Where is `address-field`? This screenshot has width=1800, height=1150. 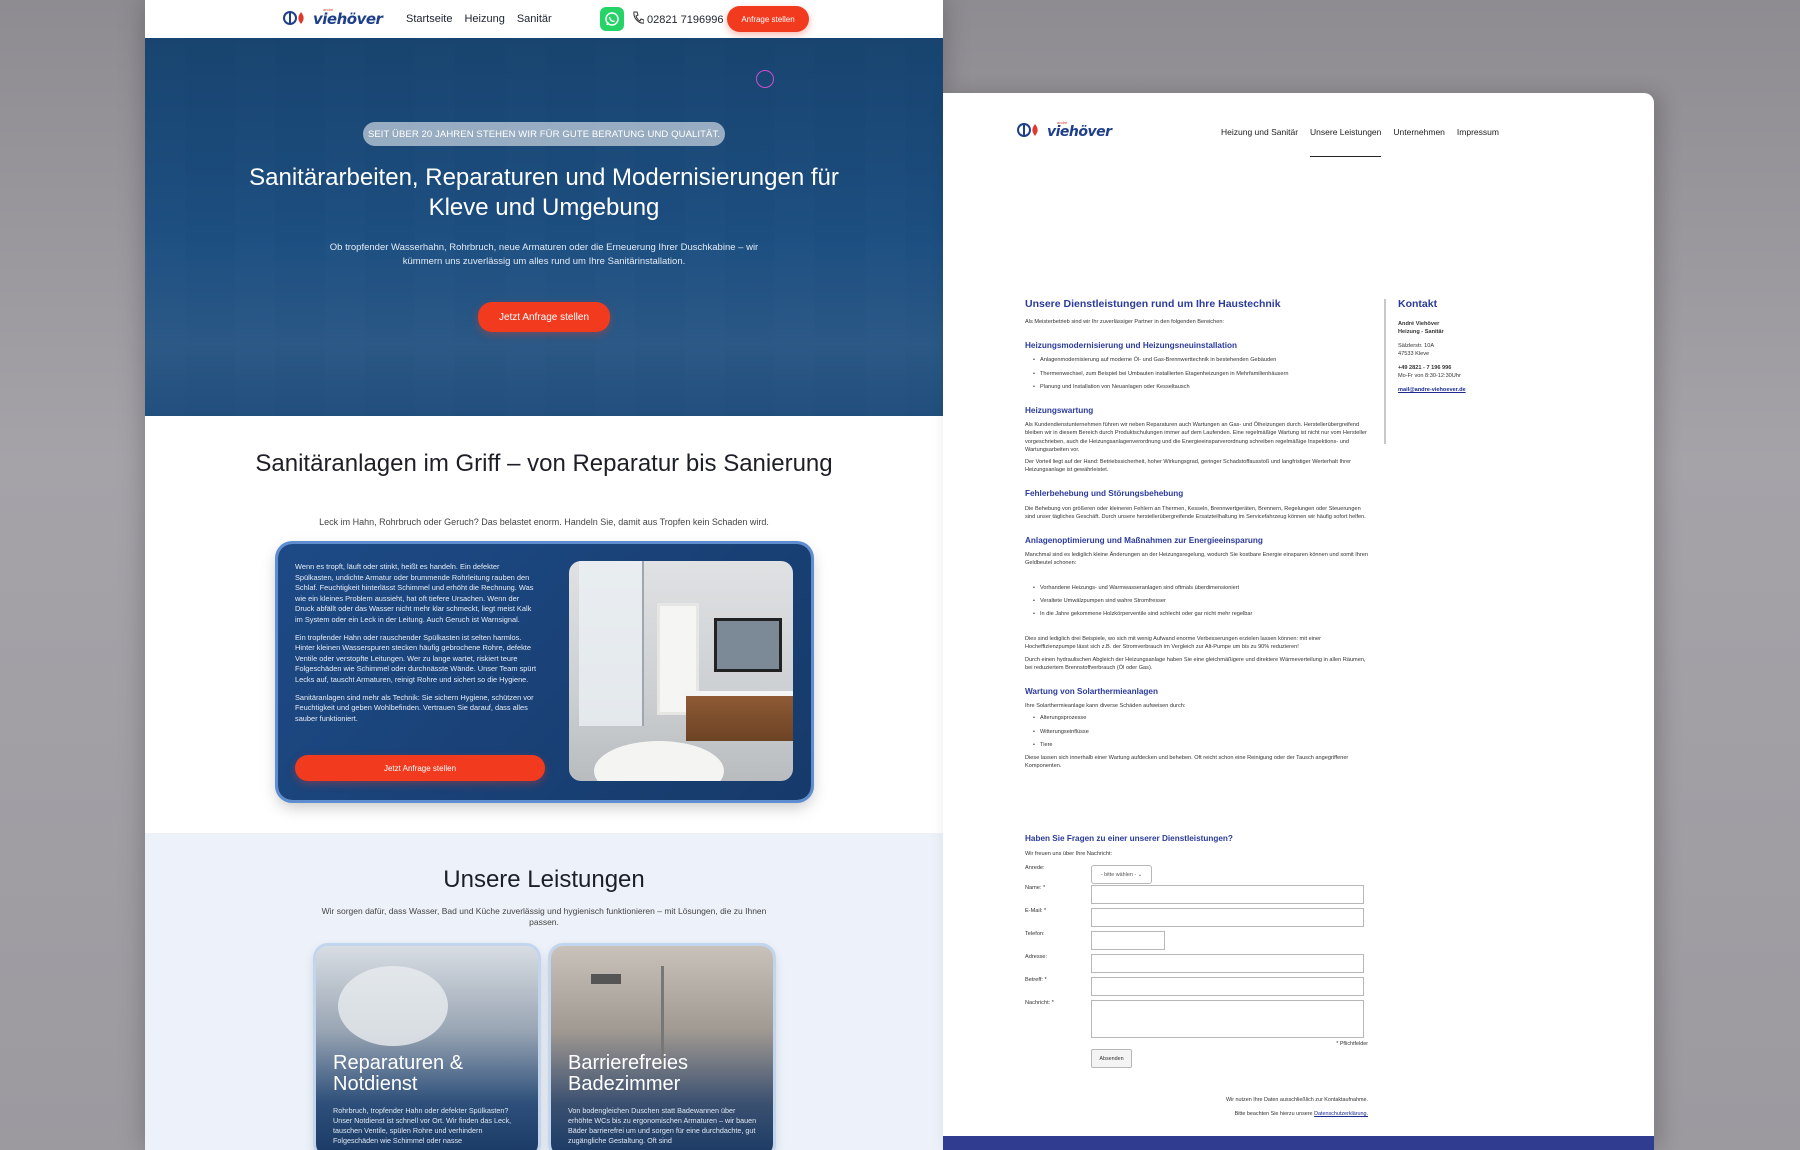
address-field is located at coordinates (1227, 963).